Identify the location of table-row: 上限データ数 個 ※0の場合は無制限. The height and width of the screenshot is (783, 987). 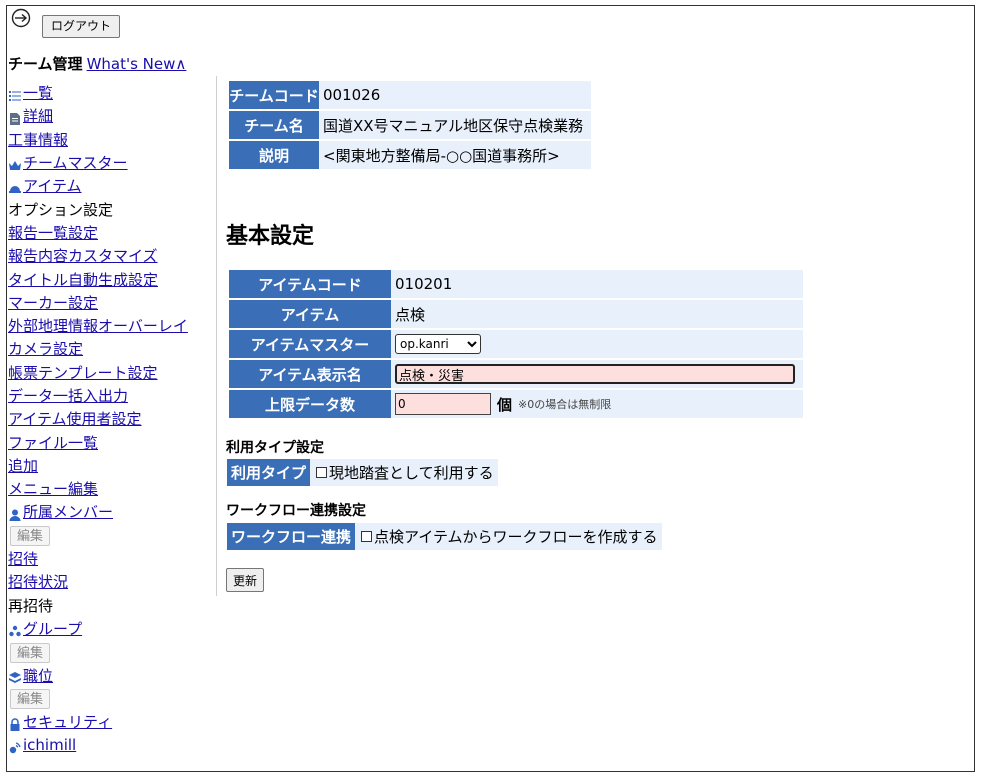
(515, 404).